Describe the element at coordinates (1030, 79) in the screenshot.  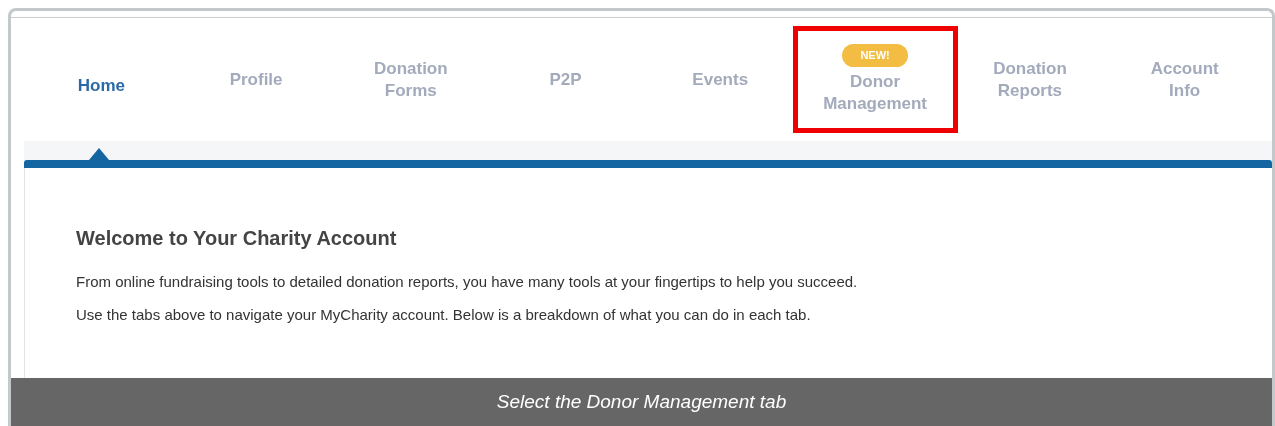
I see `nav-tab: Donation Reports` at that location.